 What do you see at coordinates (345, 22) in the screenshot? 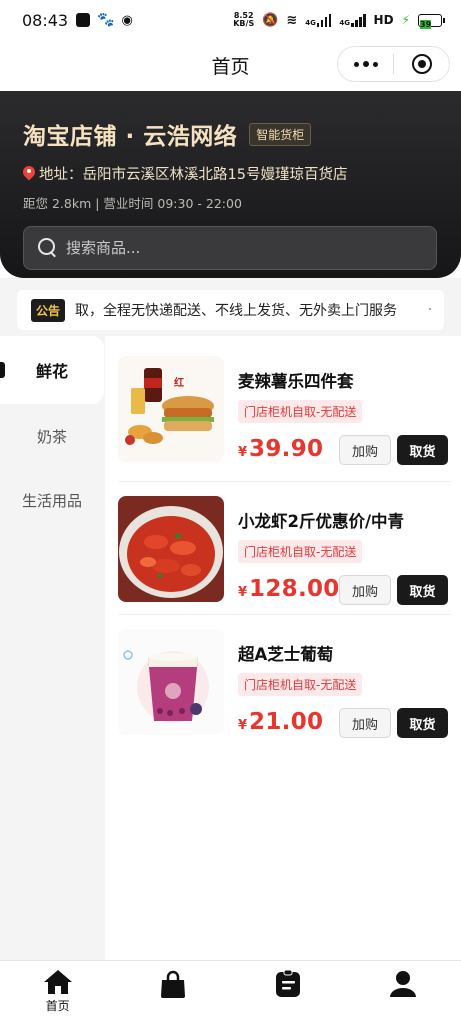
I see `signal-2-label: 4G` at bounding box center [345, 22].